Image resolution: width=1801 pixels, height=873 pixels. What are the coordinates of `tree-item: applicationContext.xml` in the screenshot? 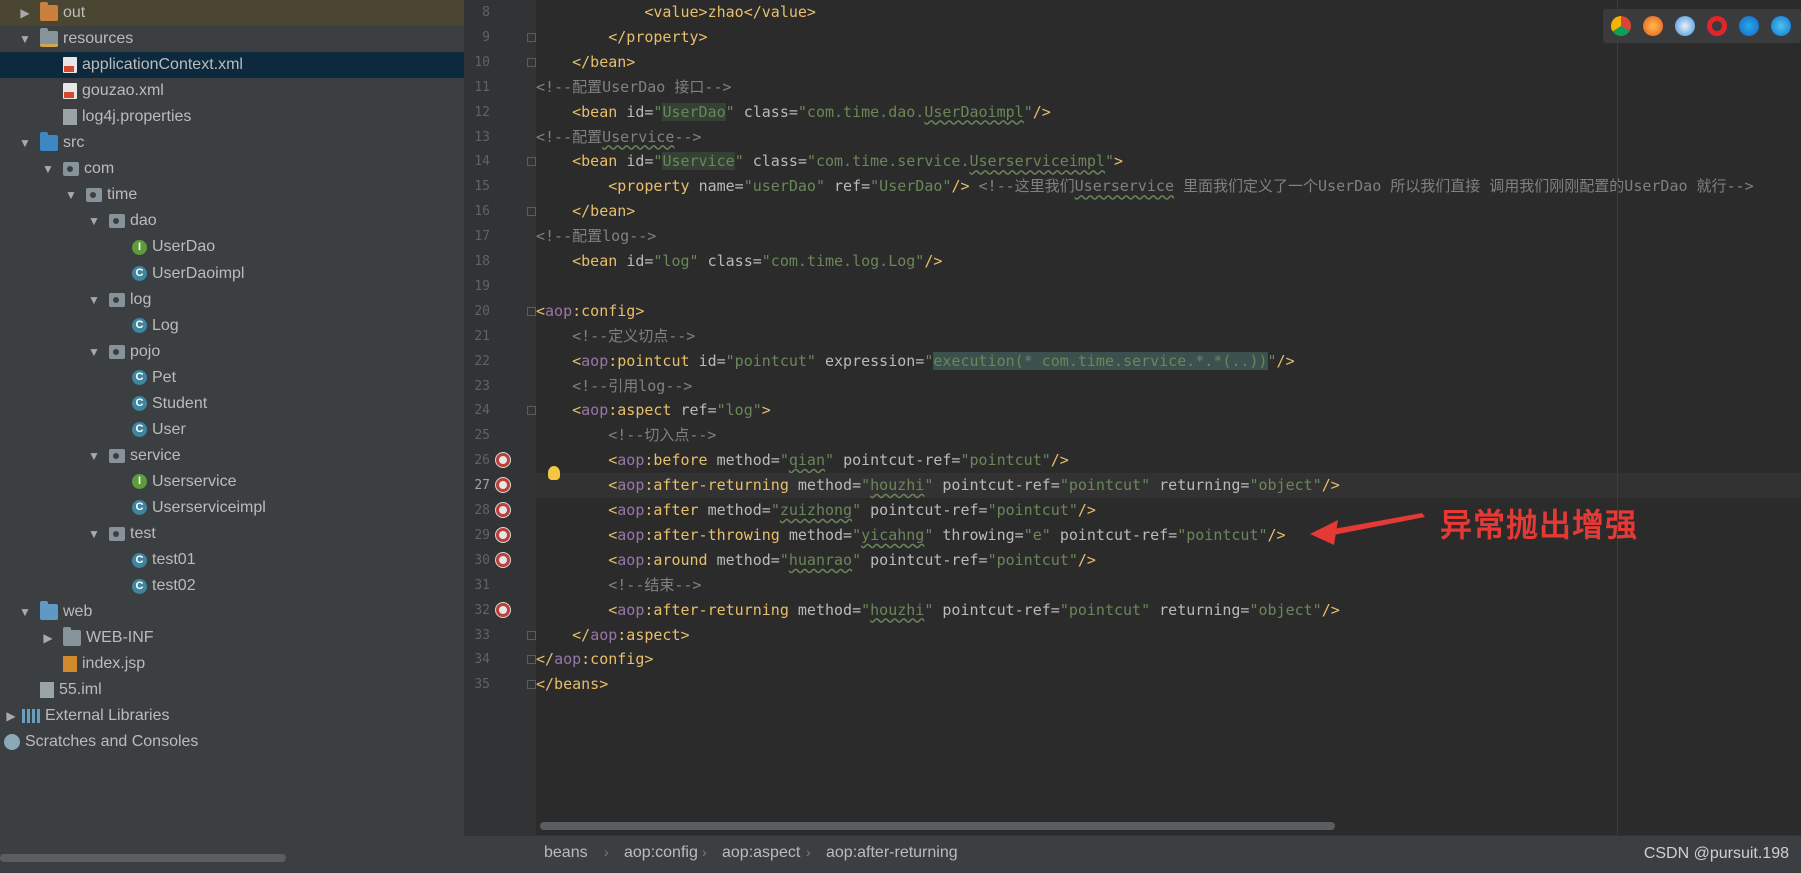 It's located at (232, 65).